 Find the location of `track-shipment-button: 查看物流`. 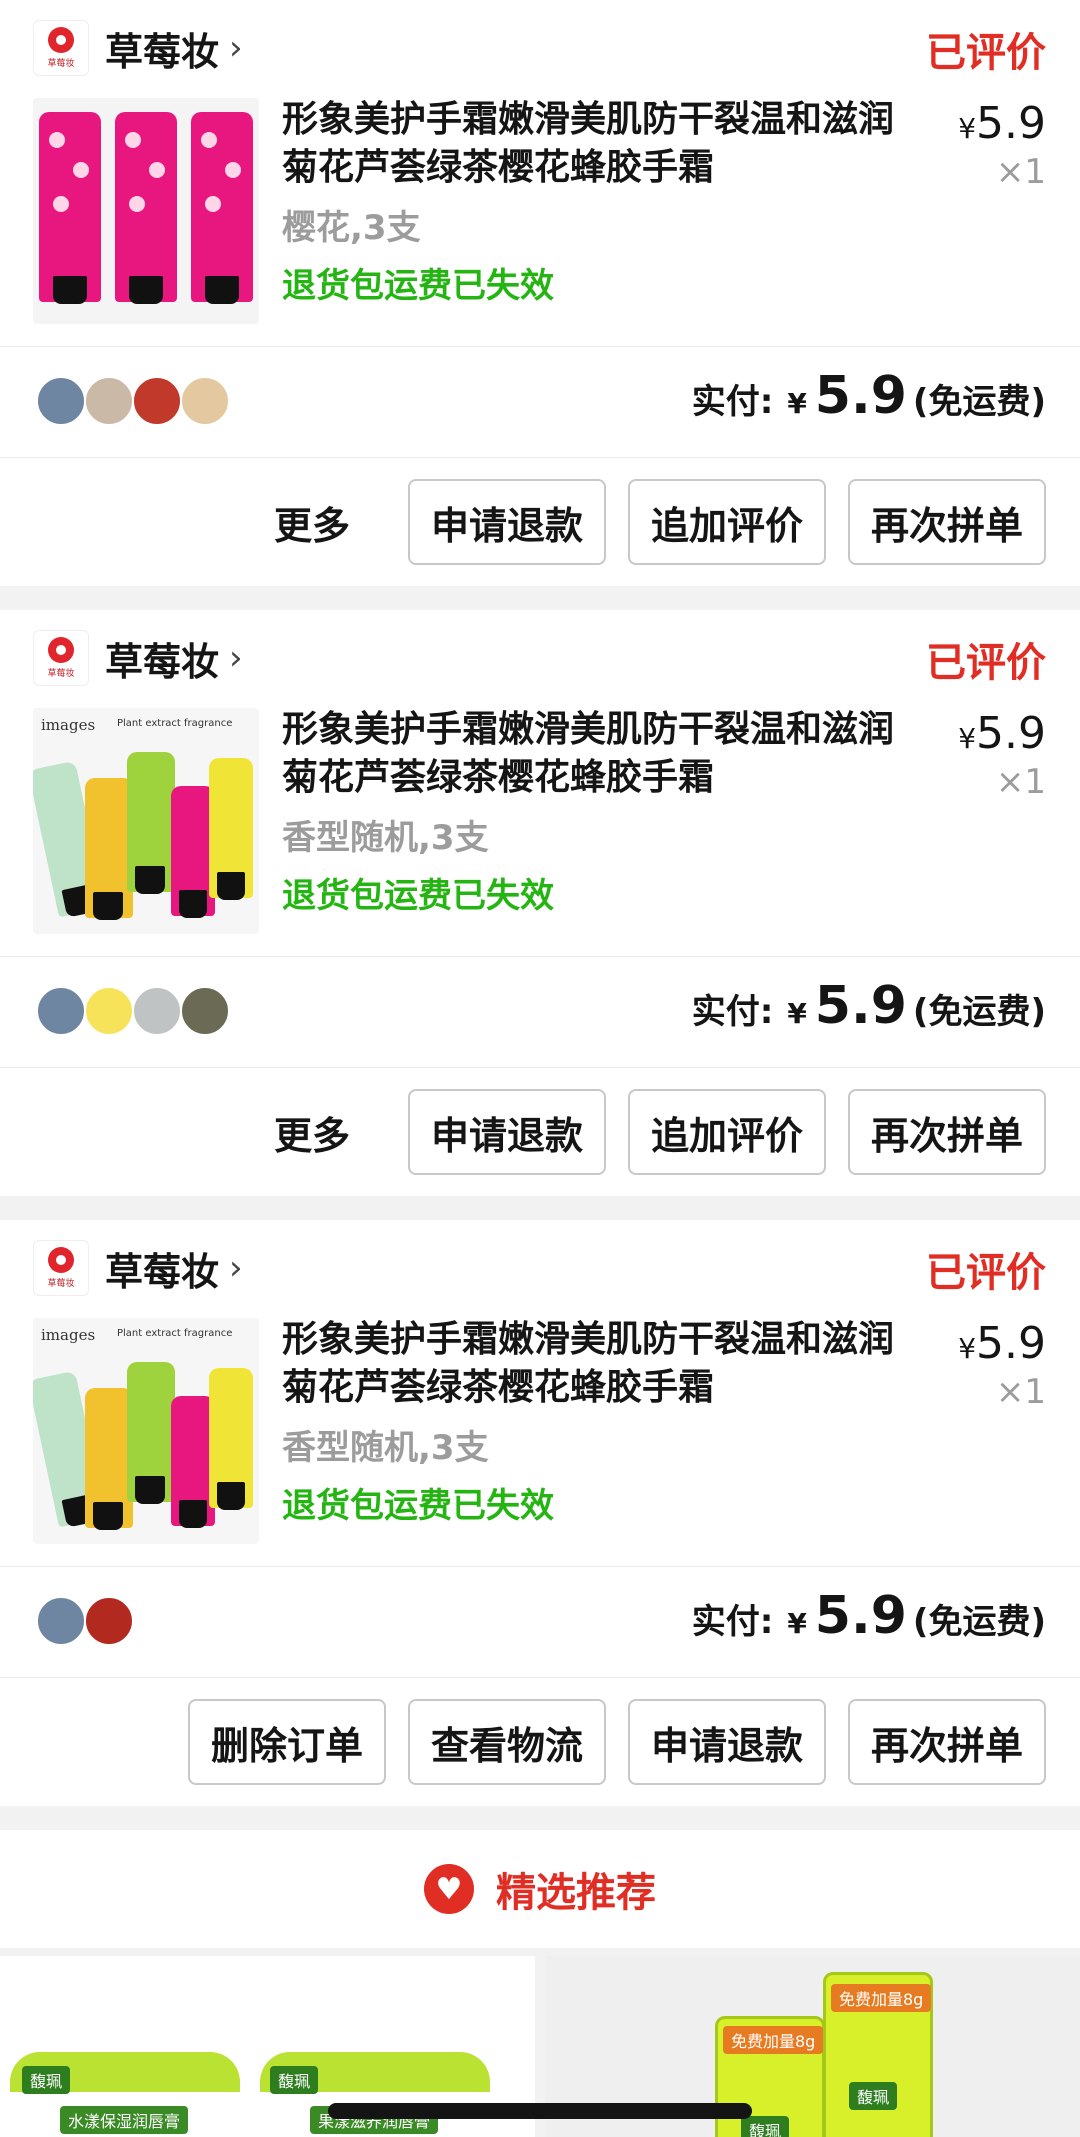

track-shipment-button: 查看物流 is located at coordinates (507, 1742).